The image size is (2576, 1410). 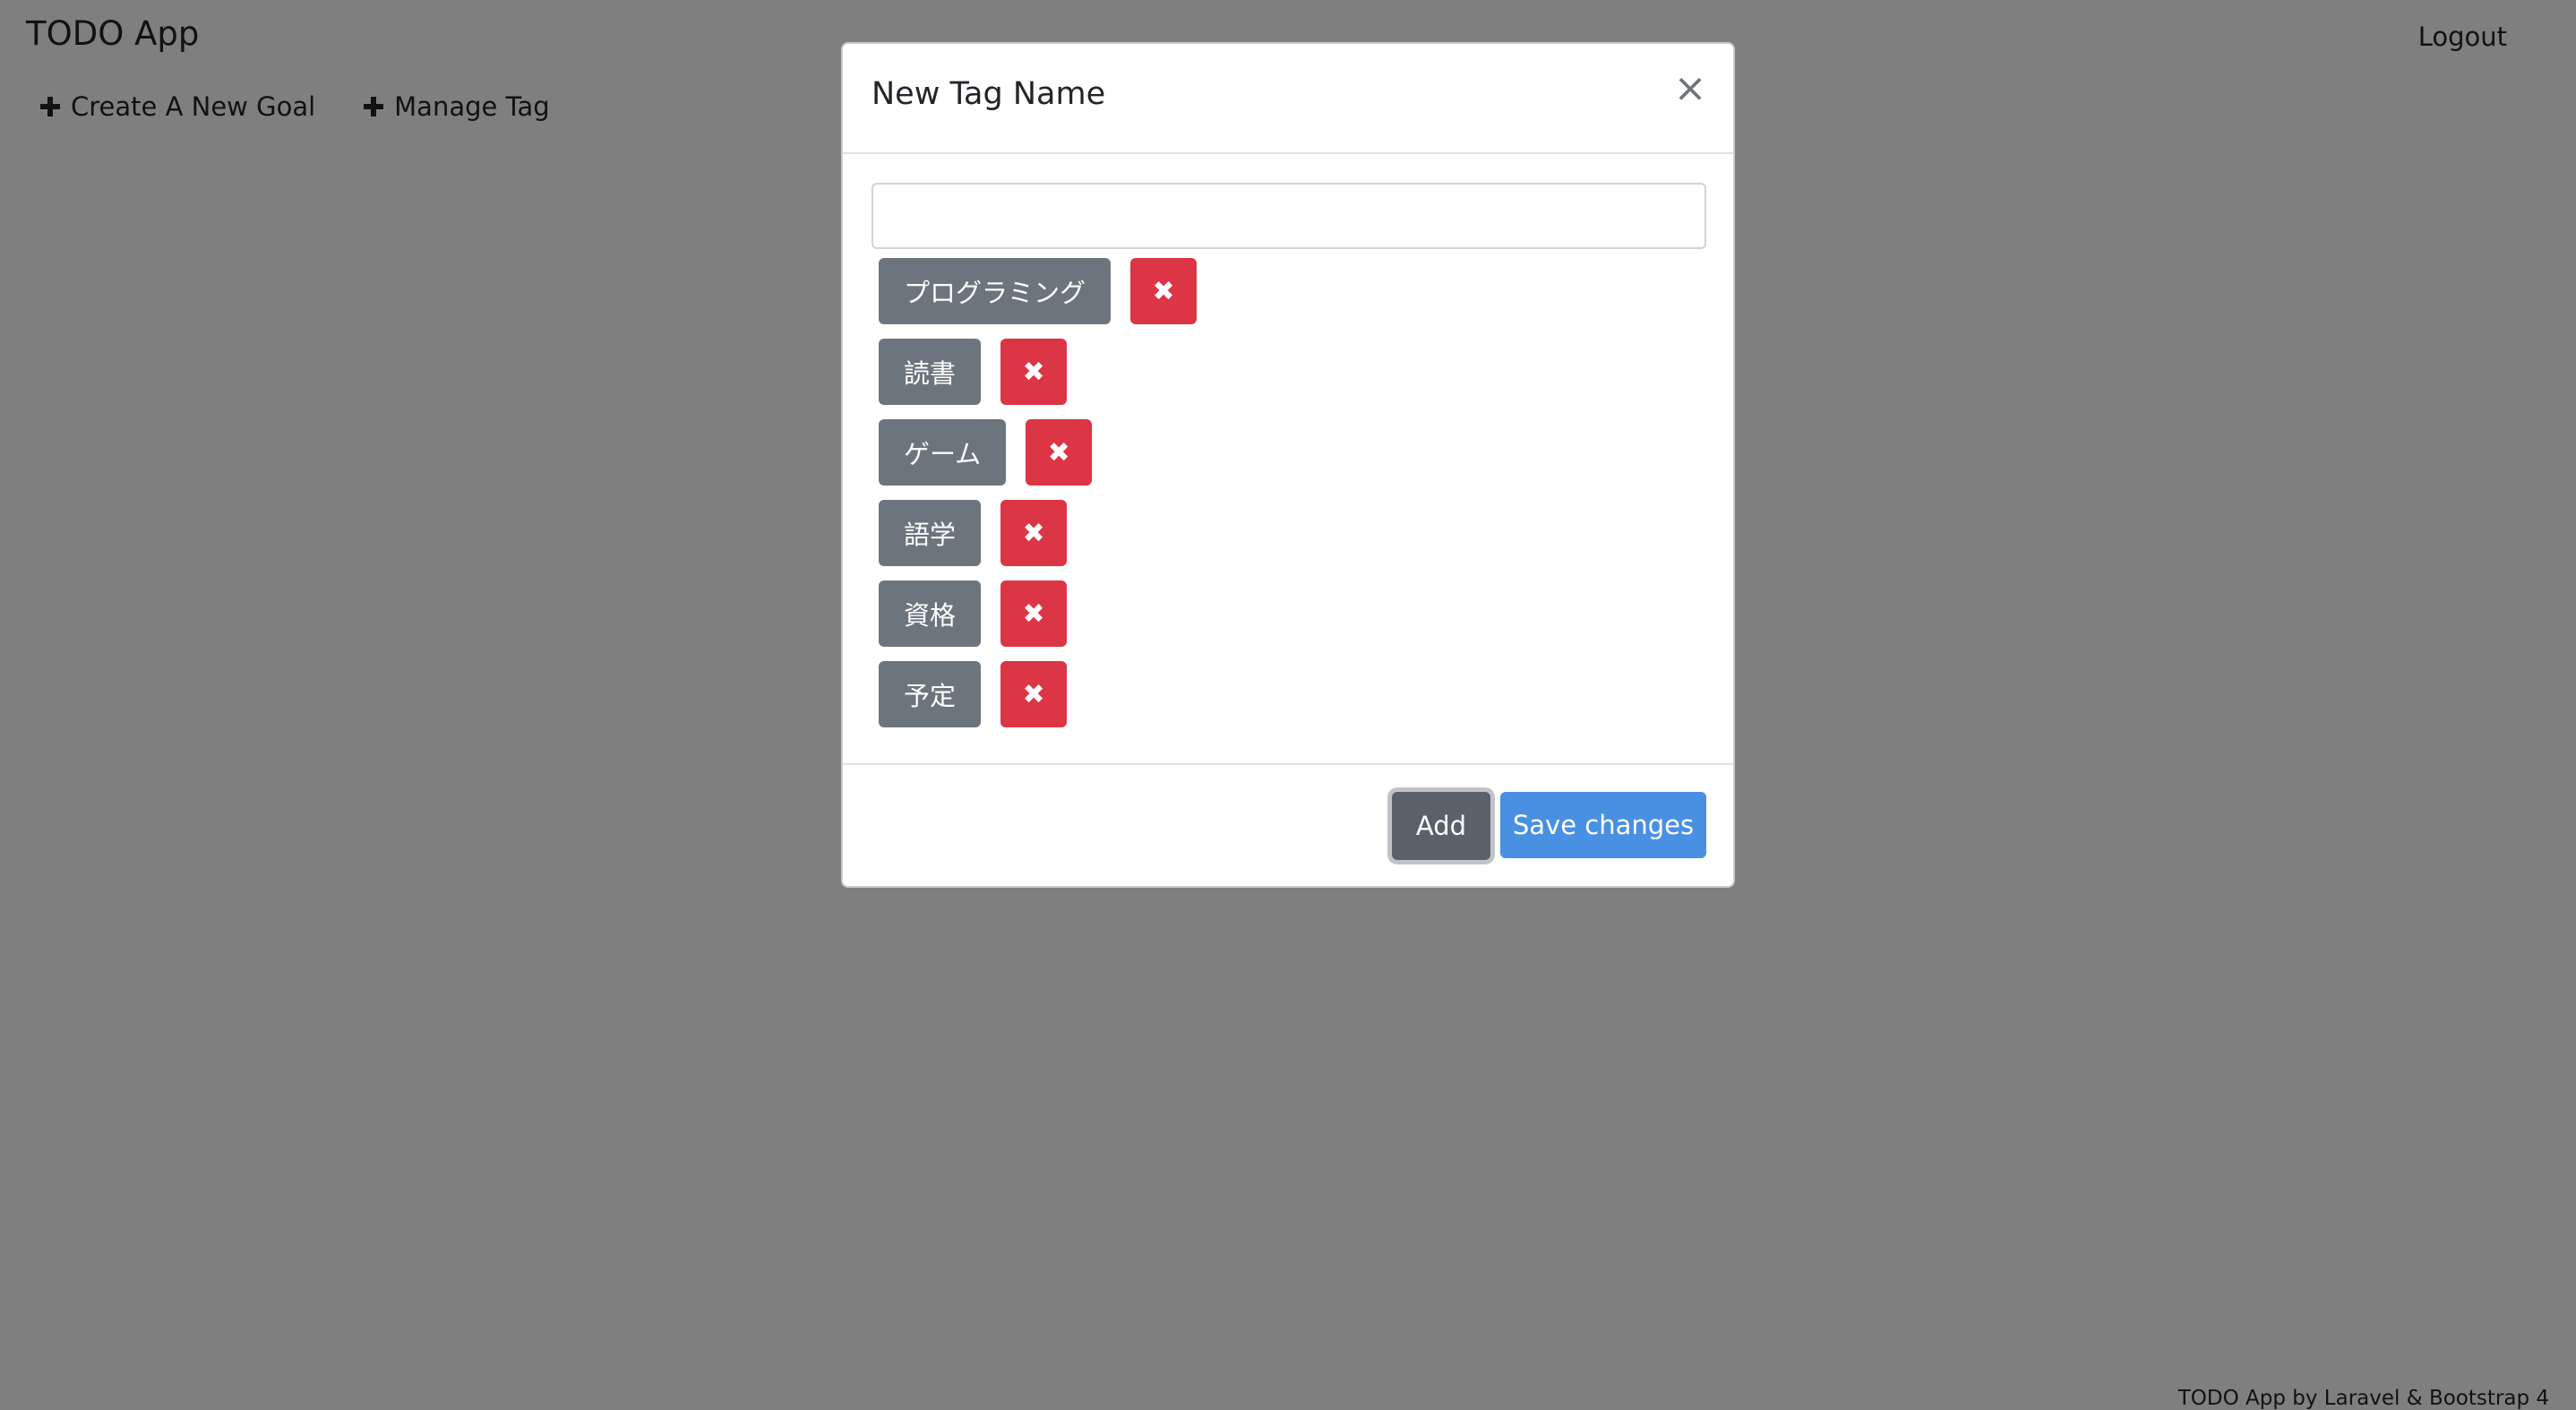 I want to click on tag-row: プログラミング ✖, so click(x=1038, y=291).